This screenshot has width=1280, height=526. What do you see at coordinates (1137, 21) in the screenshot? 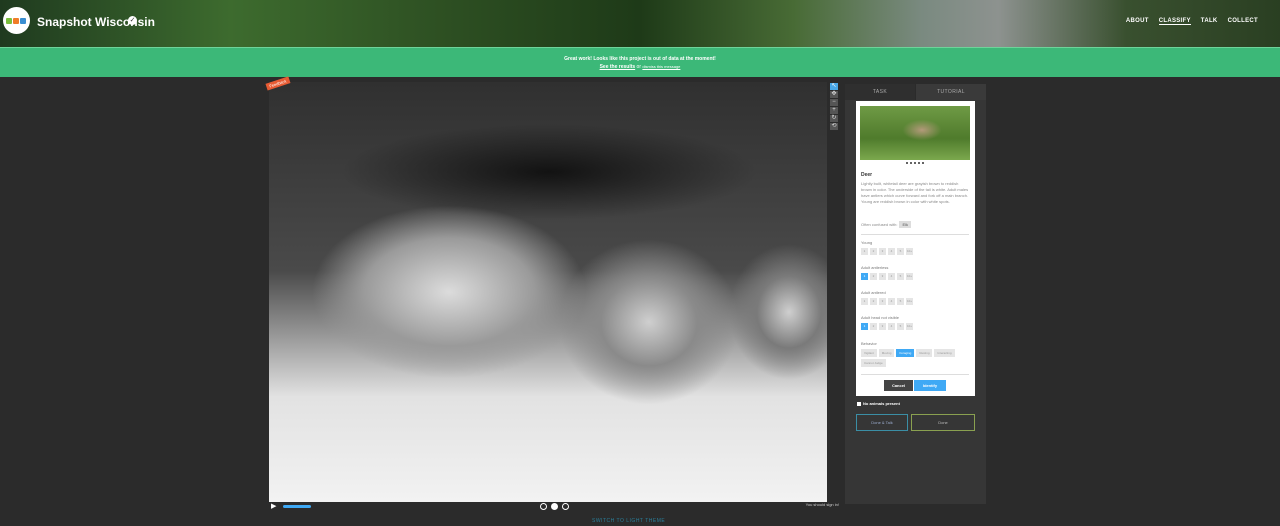
I see `nav-about: ABOUT` at bounding box center [1137, 21].